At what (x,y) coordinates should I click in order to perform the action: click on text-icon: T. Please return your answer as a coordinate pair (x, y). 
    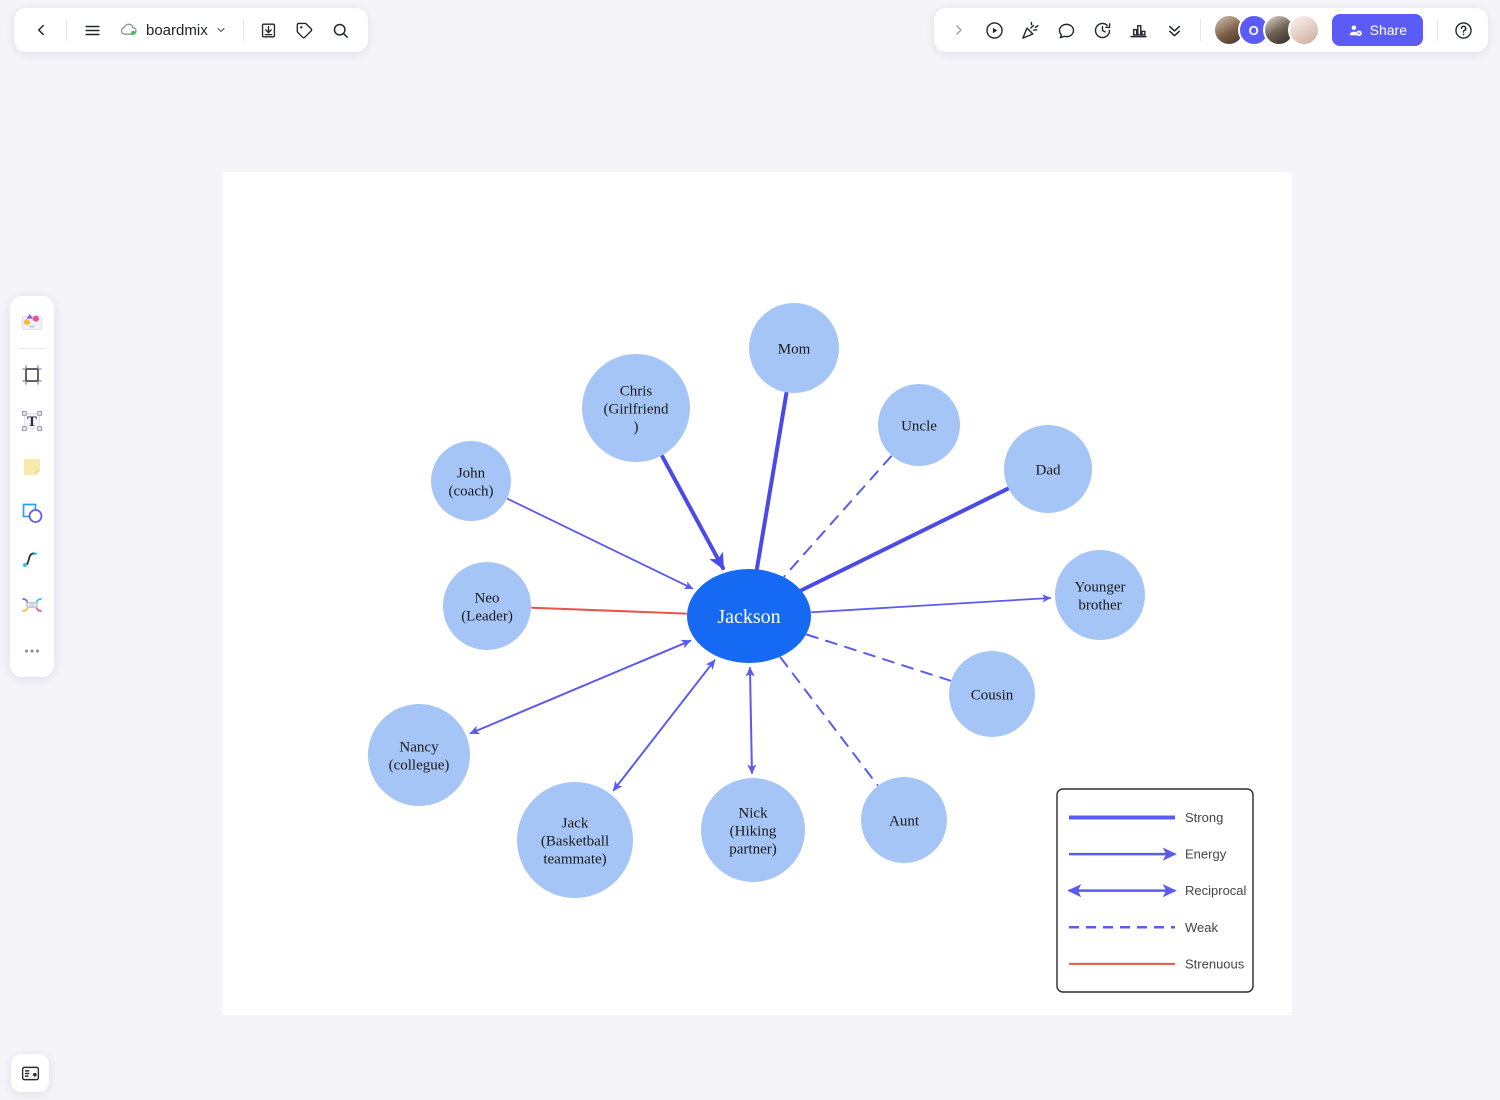
    Looking at the image, I should click on (31, 420).